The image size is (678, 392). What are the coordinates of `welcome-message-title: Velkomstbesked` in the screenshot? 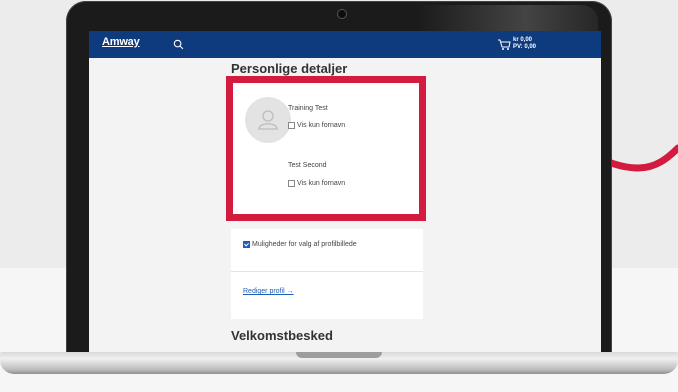 It's located at (282, 335).